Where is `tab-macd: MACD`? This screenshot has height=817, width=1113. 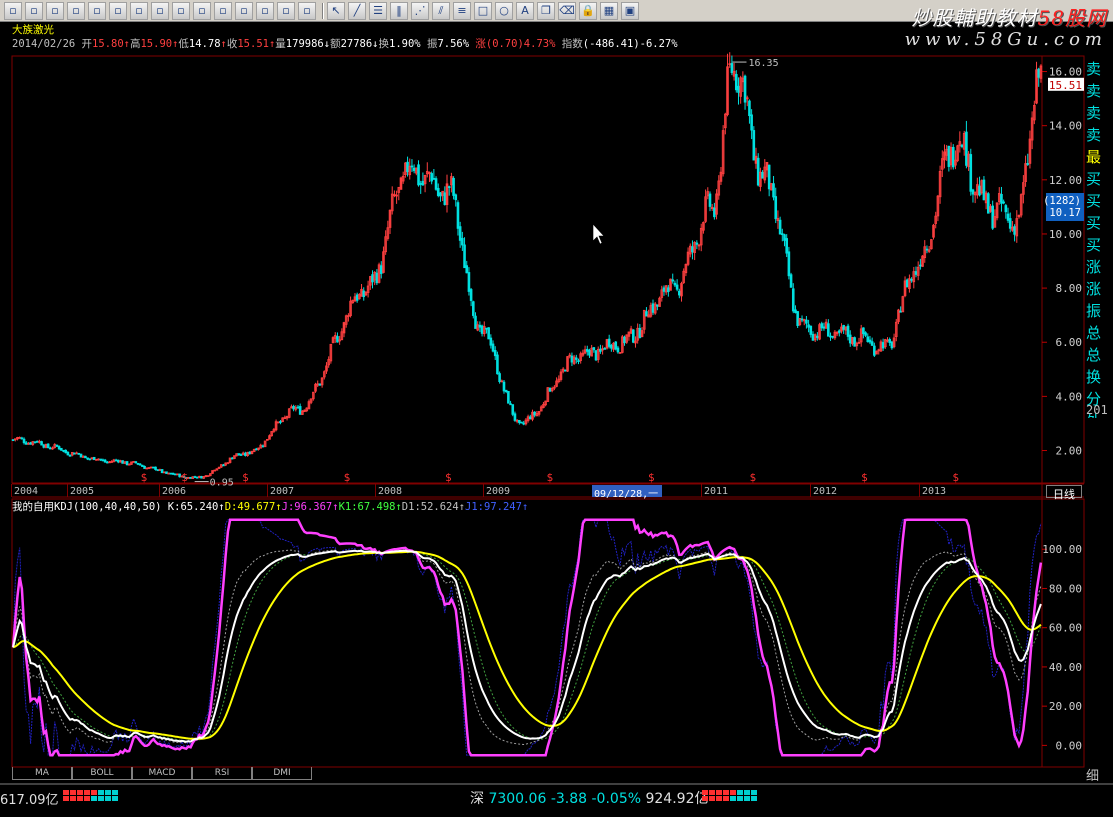 tab-macd: MACD is located at coordinates (162, 773).